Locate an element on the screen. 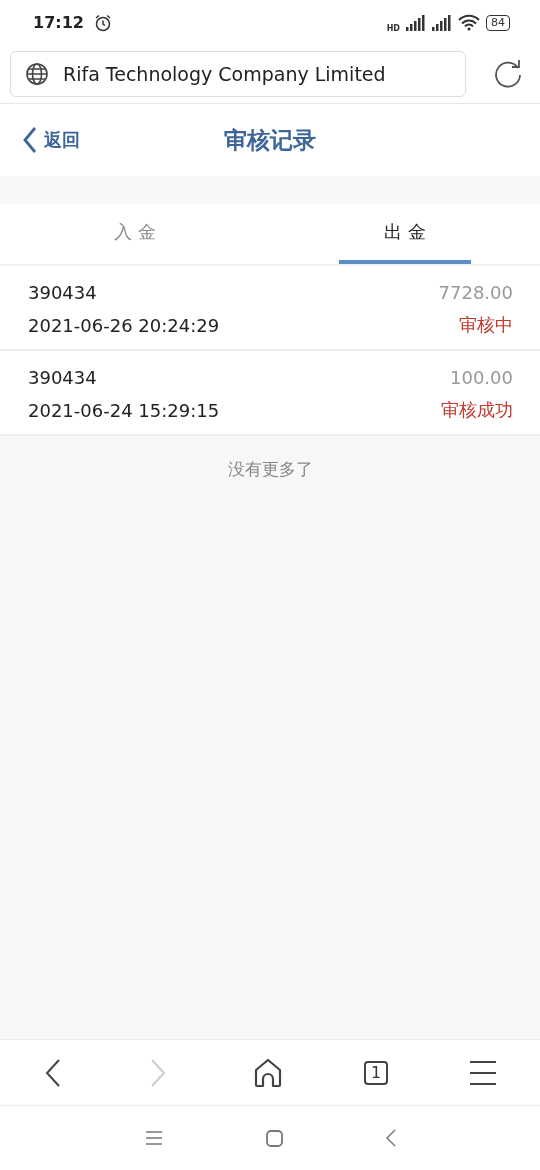  page-title: Rifa Technology Company Limited is located at coordinates (224, 74).